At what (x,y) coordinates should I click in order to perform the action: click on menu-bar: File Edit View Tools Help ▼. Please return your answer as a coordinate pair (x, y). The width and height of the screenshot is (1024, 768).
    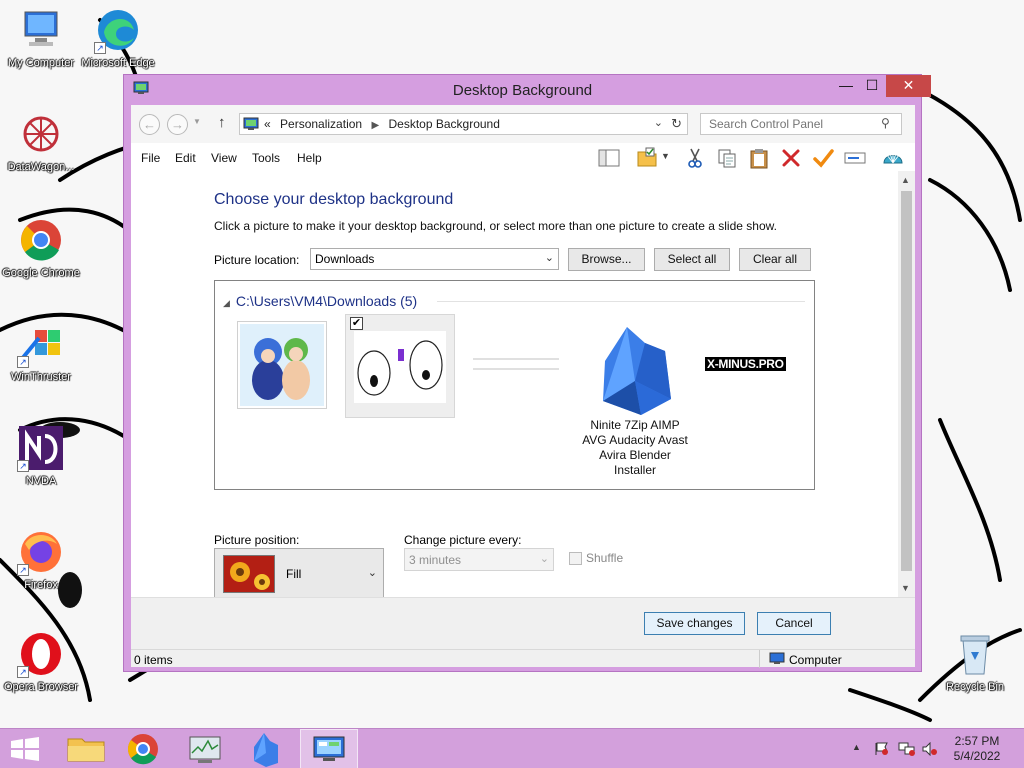
    Looking at the image, I should click on (523, 157).